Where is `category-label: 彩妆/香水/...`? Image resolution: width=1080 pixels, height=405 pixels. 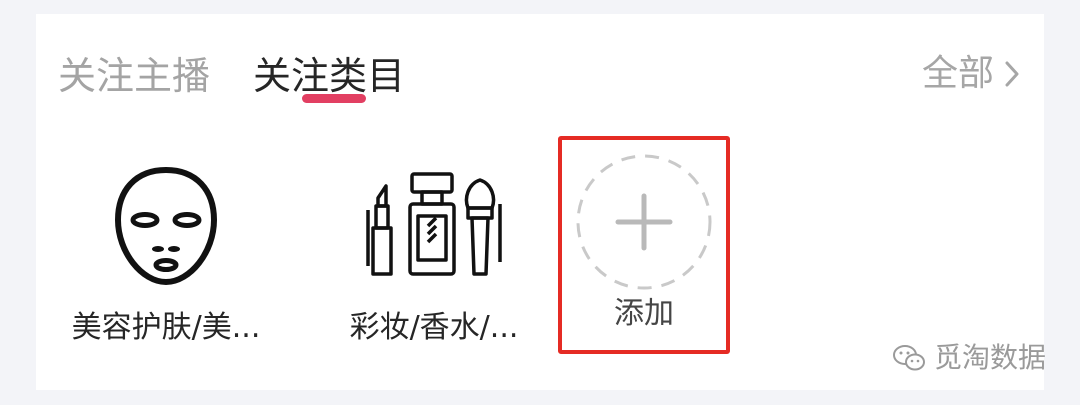 category-label: 彩妆/香水/... is located at coordinates (434, 327).